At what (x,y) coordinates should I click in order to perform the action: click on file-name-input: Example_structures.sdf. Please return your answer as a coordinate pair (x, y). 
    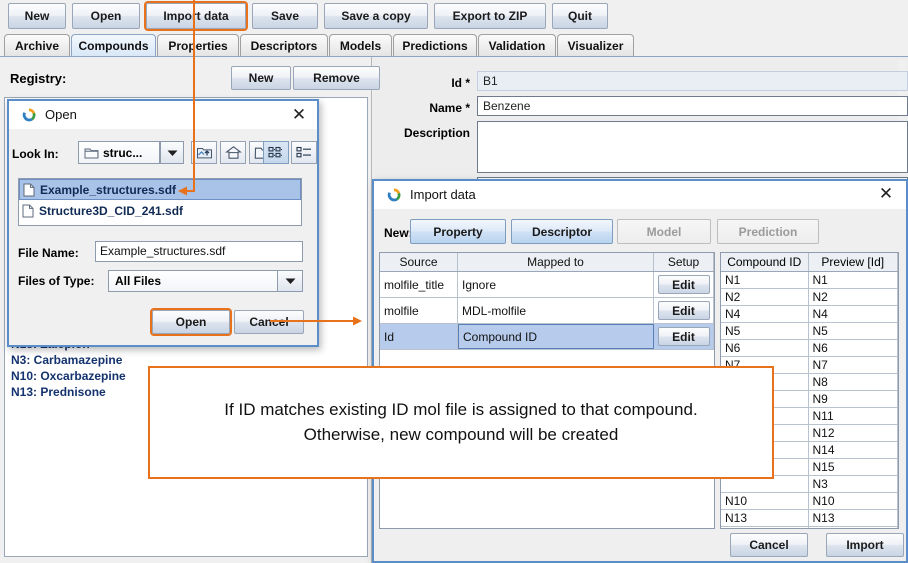
    Looking at the image, I should click on (199, 251).